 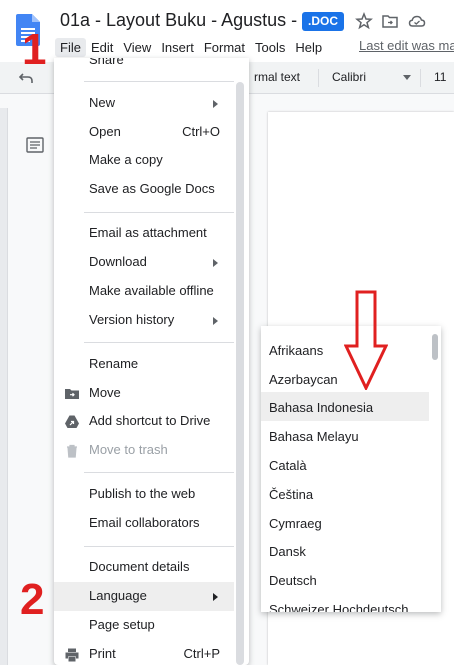 What do you see at coordinates (440, 77) in the screenshot?
I see `font-size-input: 11` at bounding box center [440, 77].